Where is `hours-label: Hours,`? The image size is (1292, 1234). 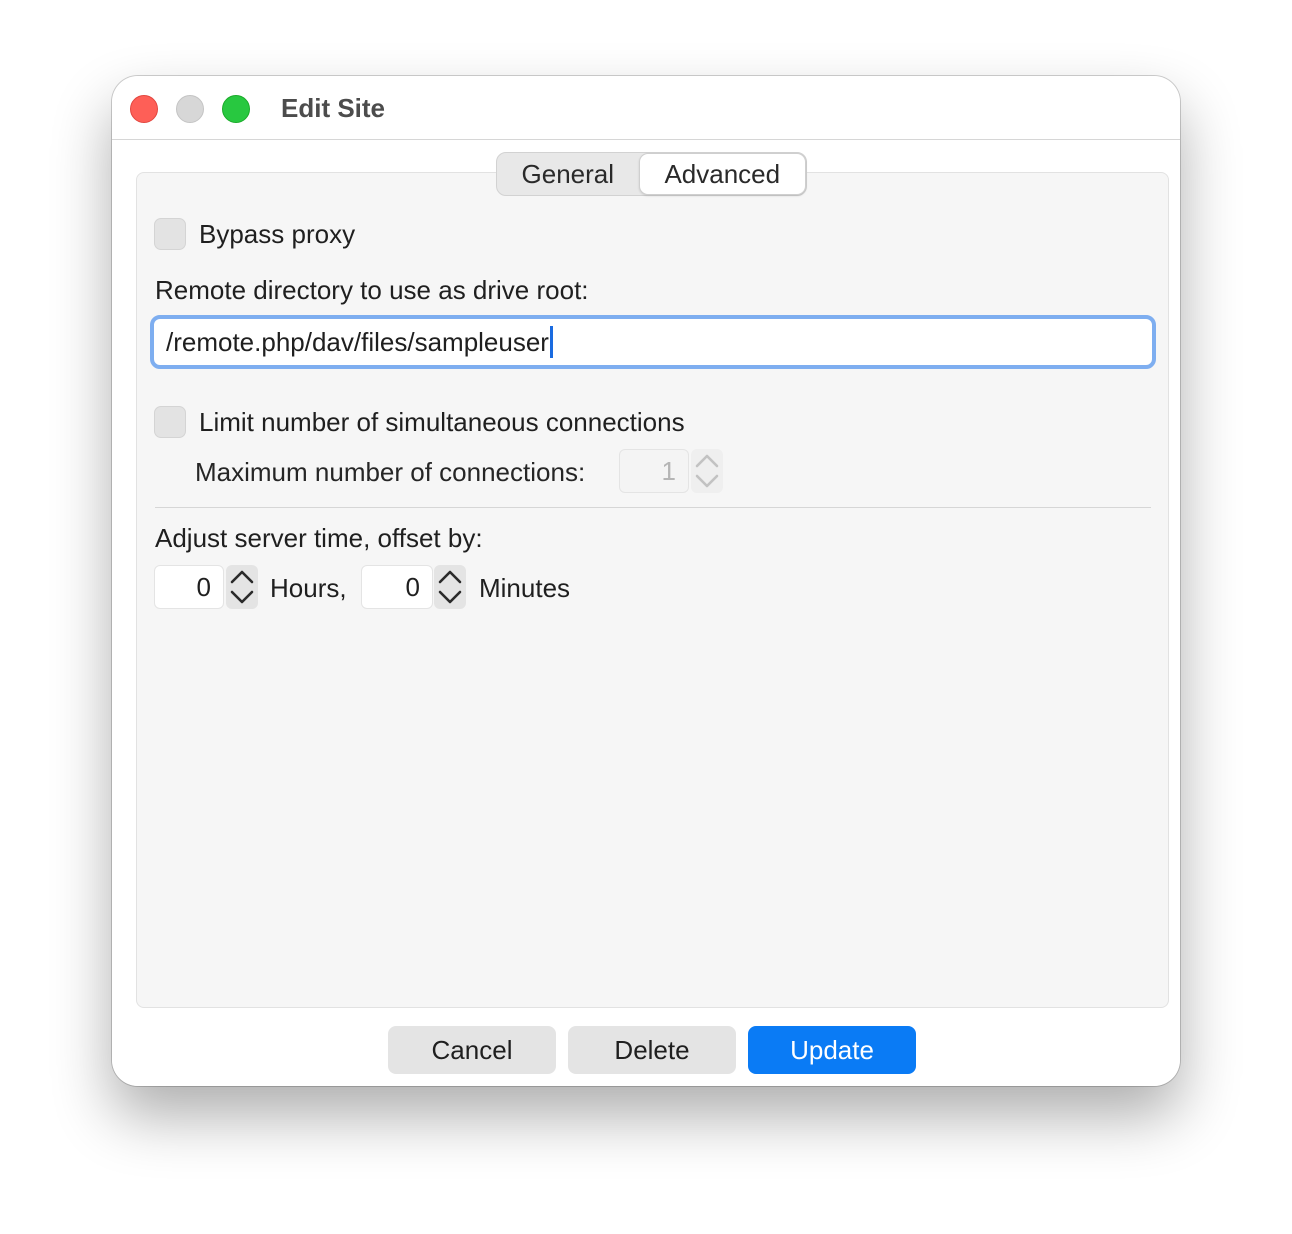 hours-label: Hours, is located at coordinates (308, 588).